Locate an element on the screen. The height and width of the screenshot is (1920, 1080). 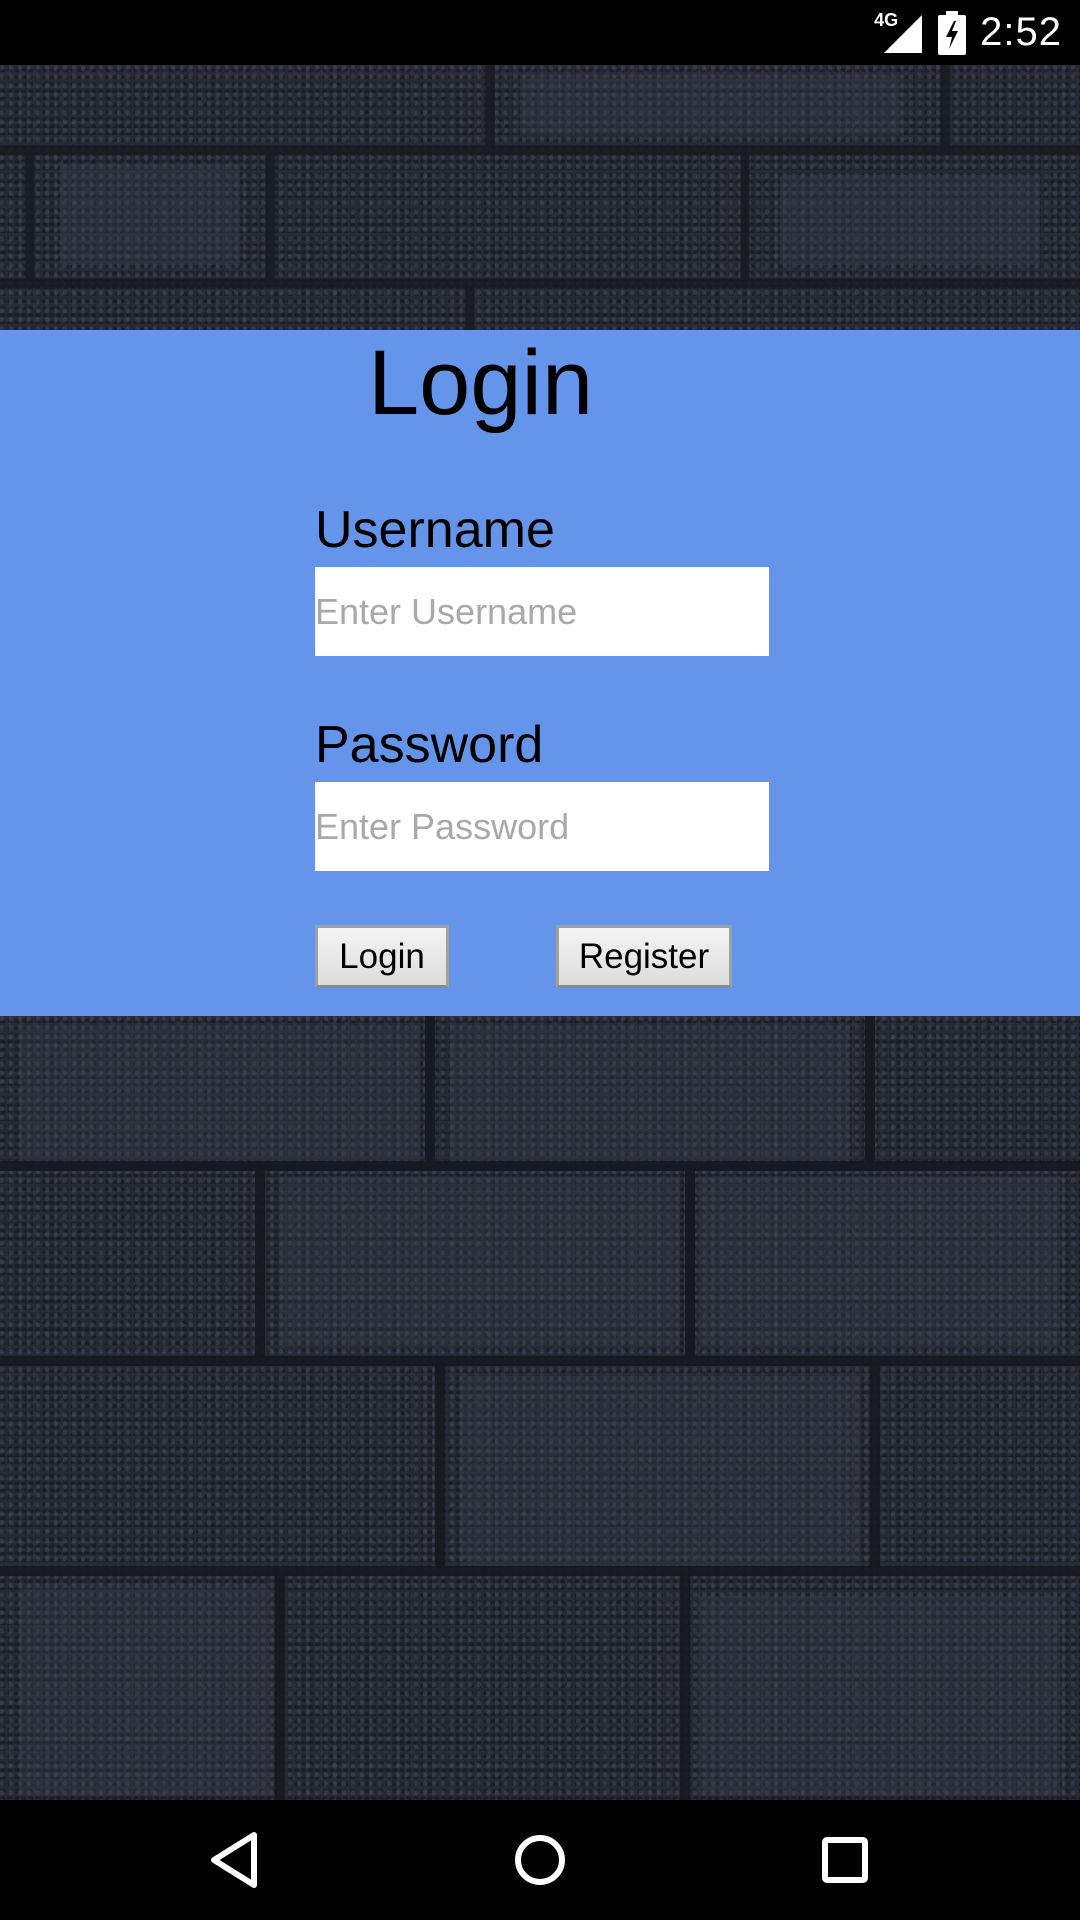
battery-charging-icon is located at coordinates (952, 32).